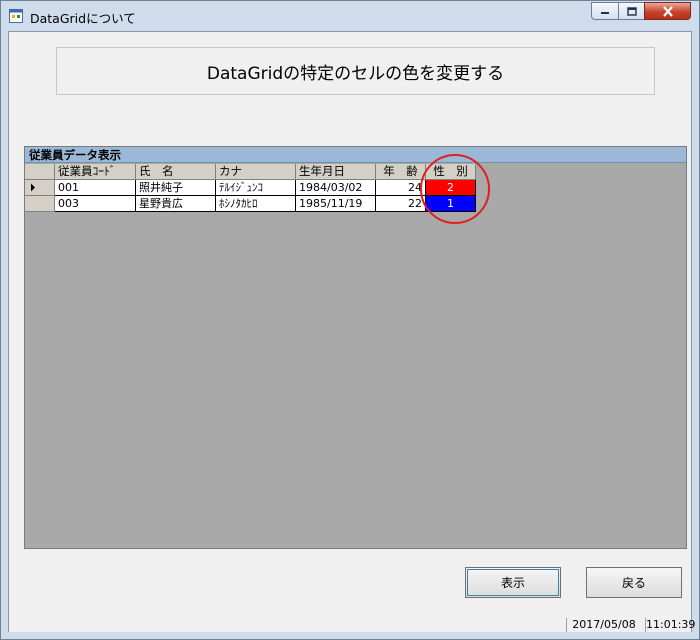  I want to click on status-time: 11:01:39, so click(670, 625).